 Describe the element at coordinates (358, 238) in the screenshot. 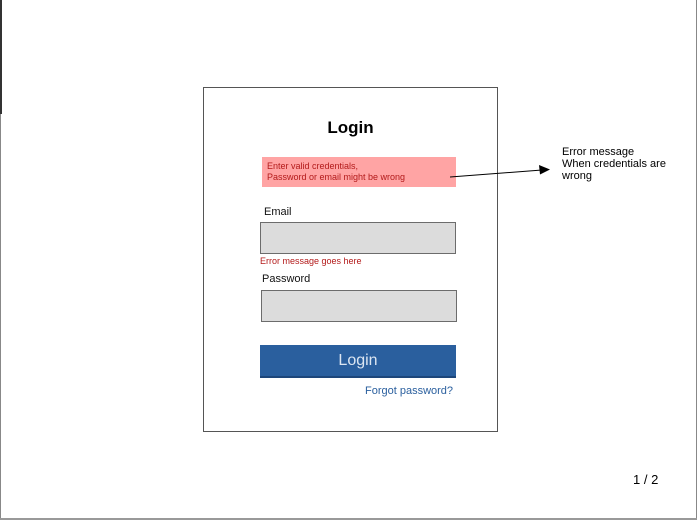

I see `email-field` at that location.